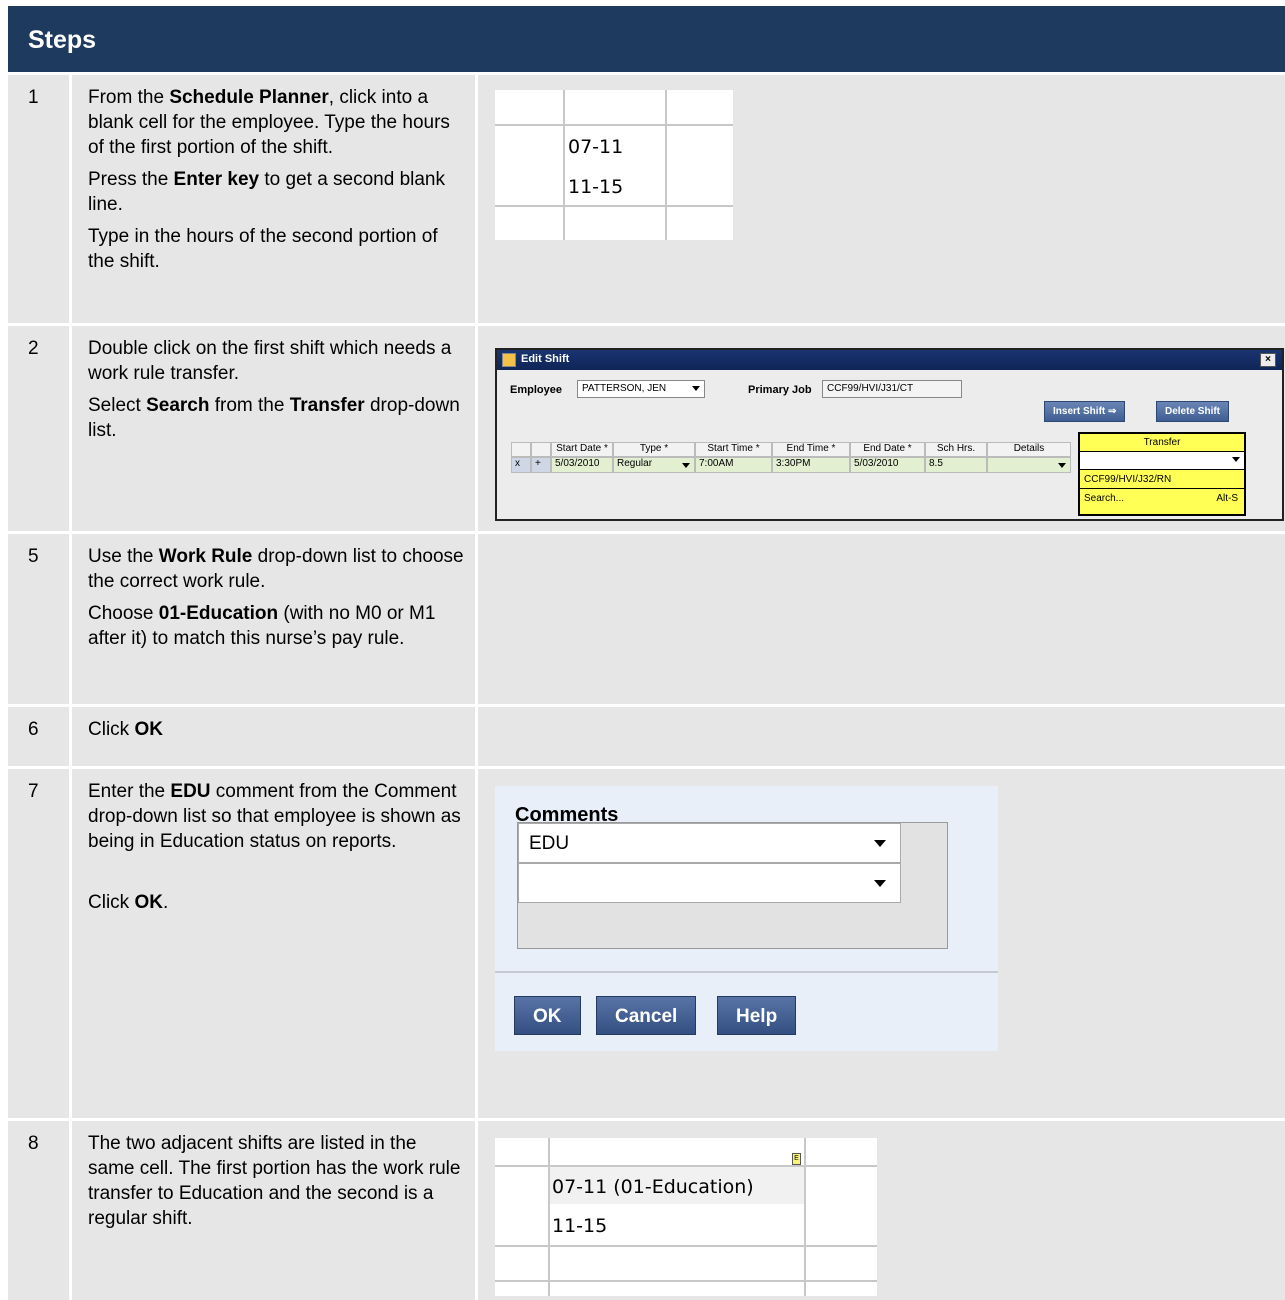 This screenshot has height=1300, width=1285. I want to click on comment-icon: E, so click(796, 1159).